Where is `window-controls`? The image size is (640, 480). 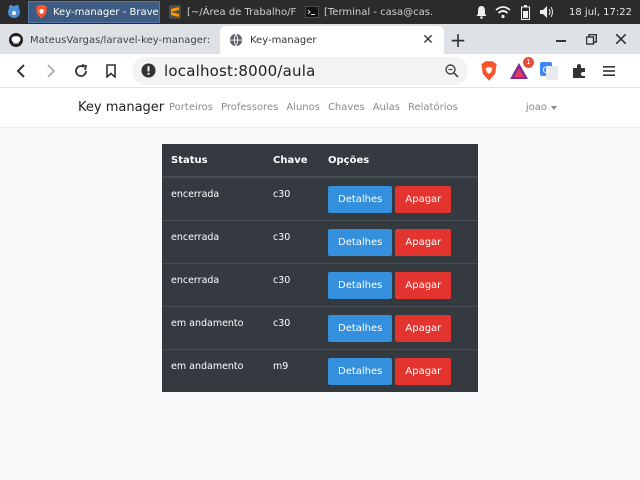
window-controls is located at coordinates (591, 39).